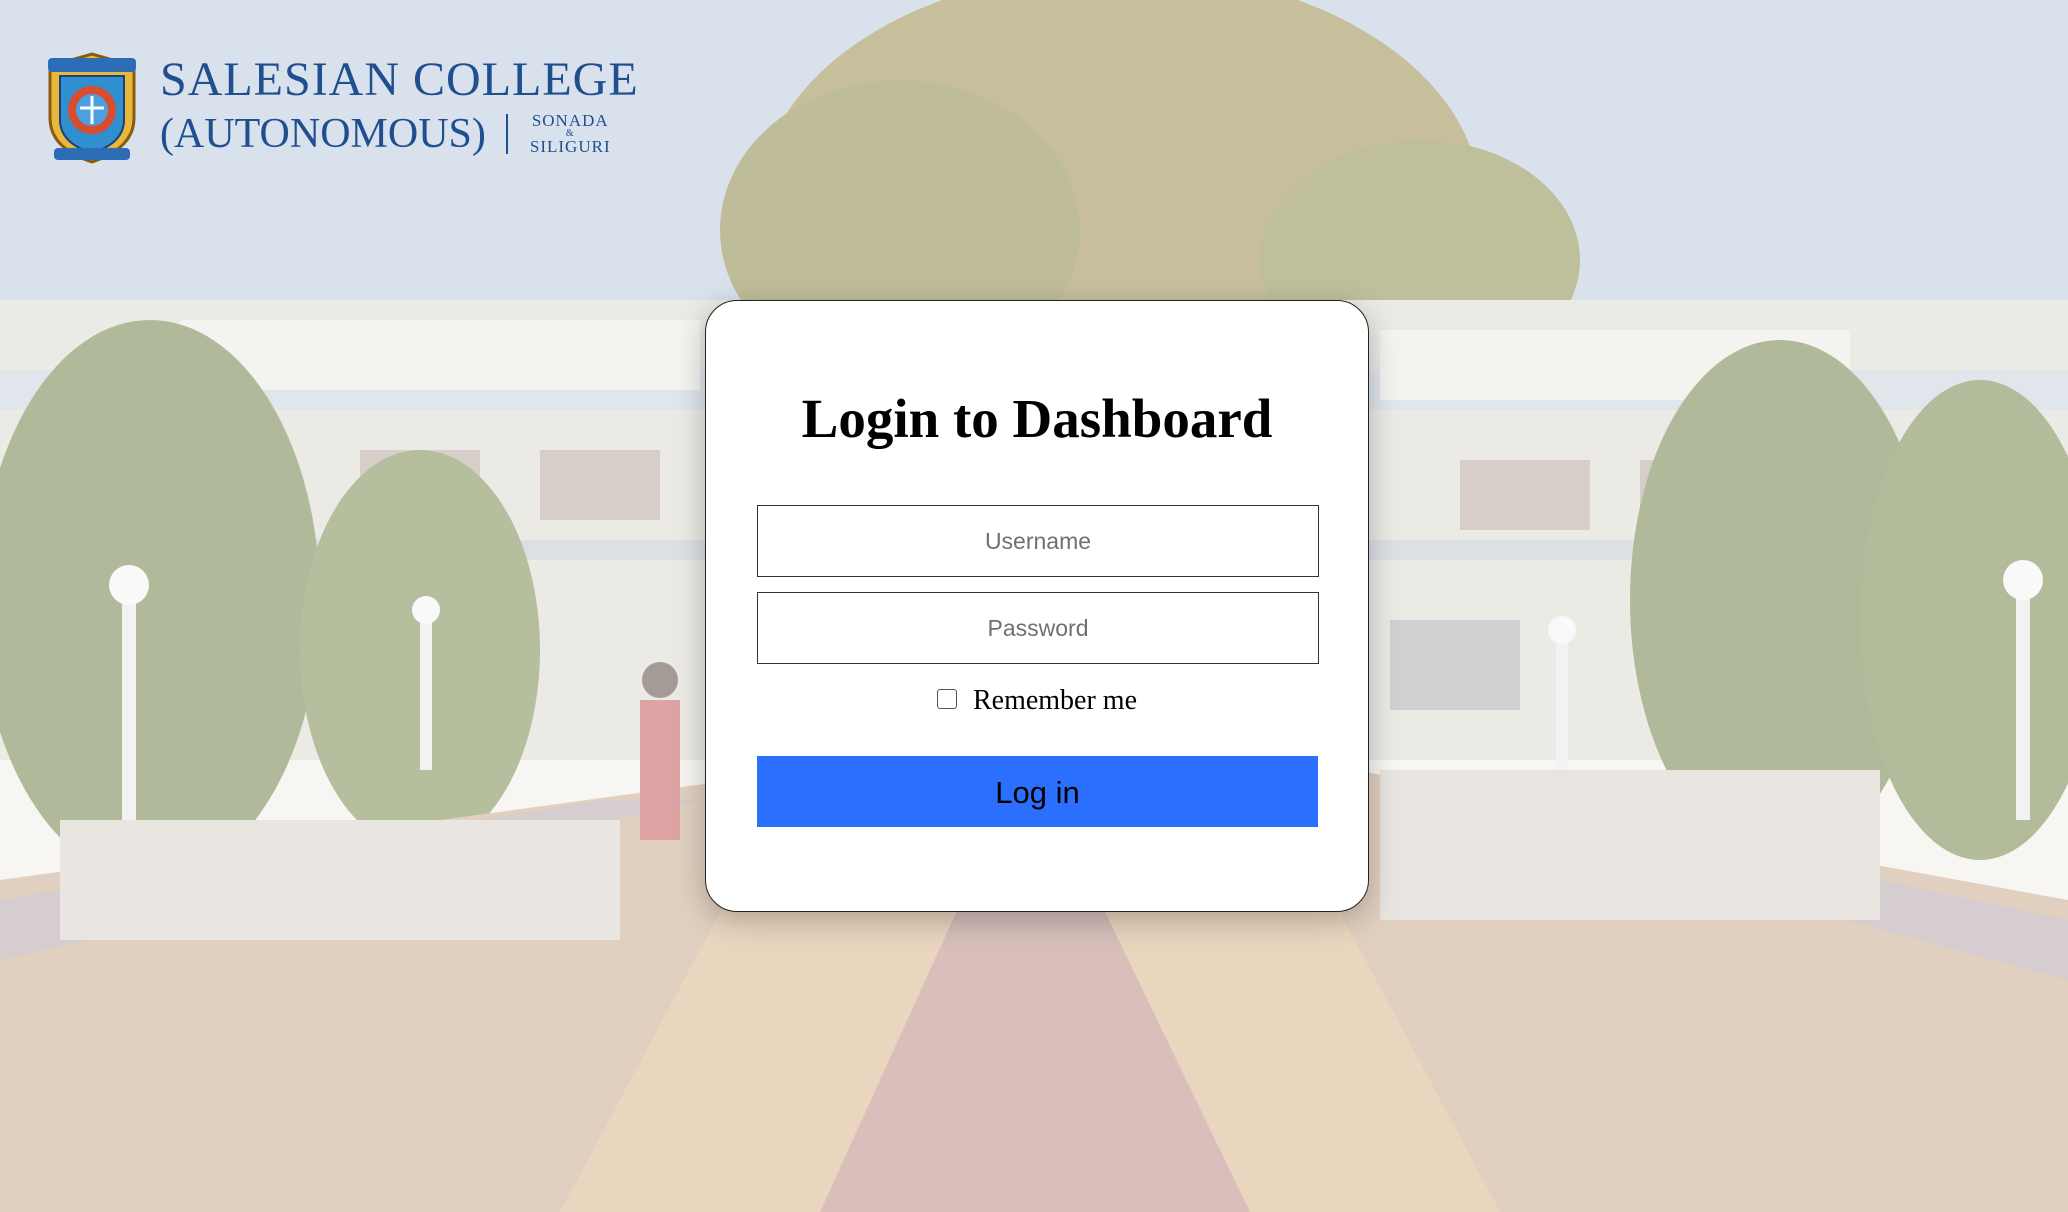  I want to click on college-crest-icon, so click(92, 108).